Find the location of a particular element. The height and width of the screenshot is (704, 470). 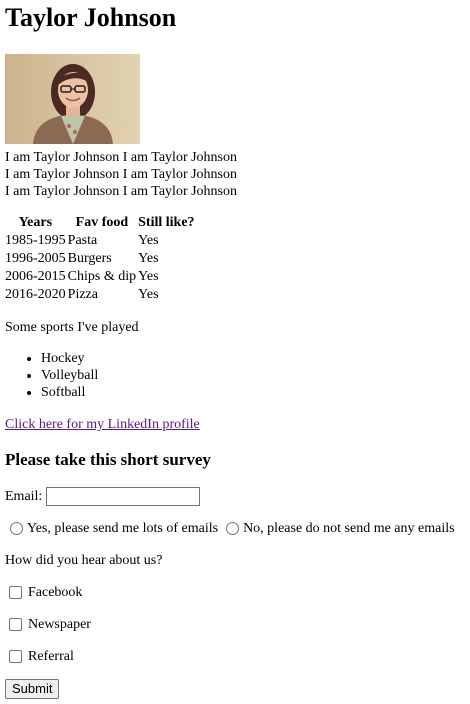

column-header-still-like: Still like? is located at coordinates (166, 222).